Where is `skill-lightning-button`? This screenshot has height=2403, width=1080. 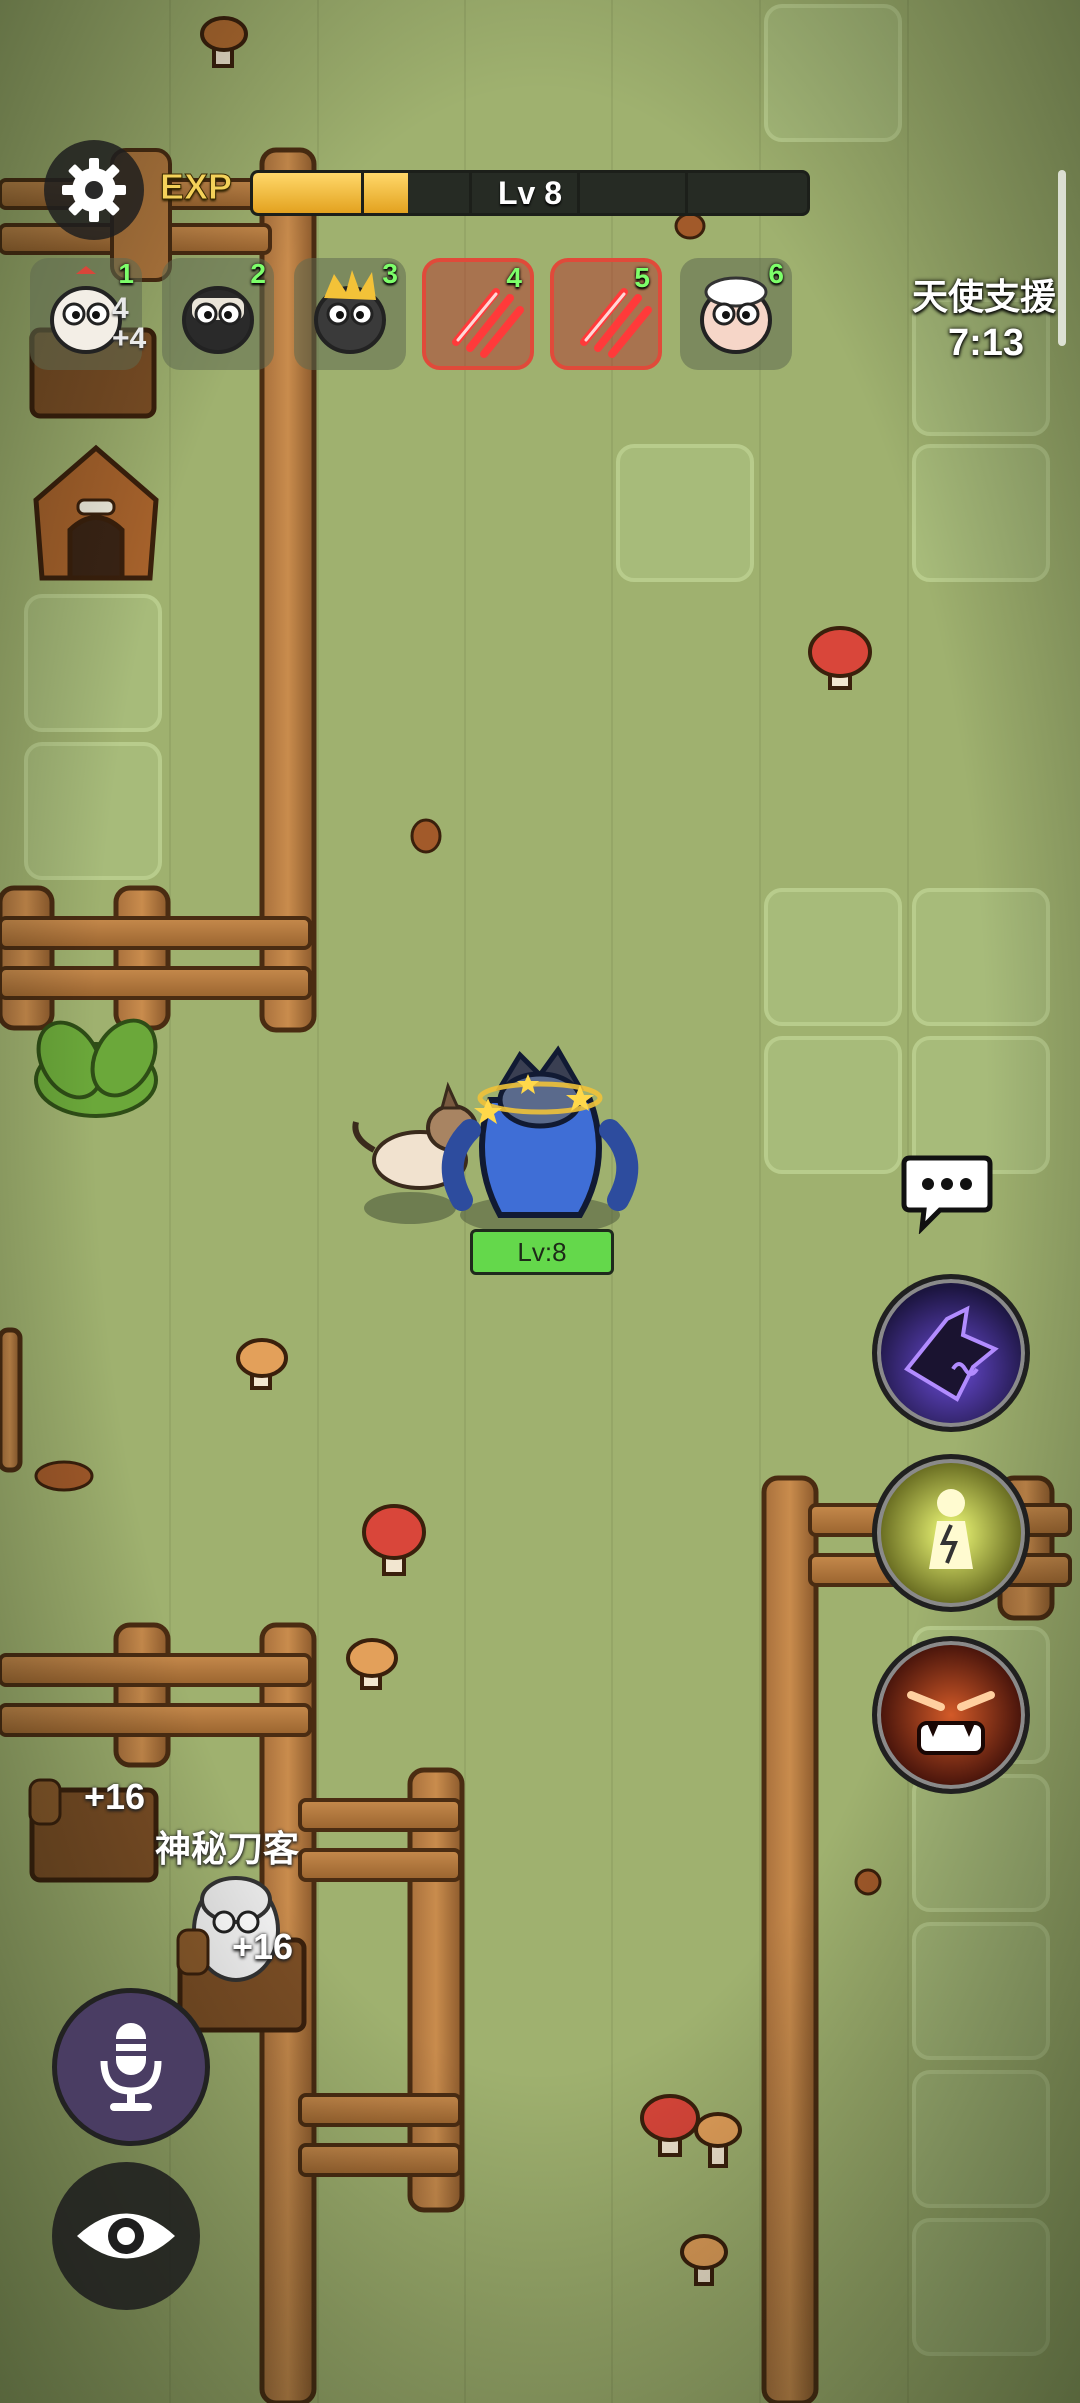
skill-lightning-button is located at coordinates (951, 1533).